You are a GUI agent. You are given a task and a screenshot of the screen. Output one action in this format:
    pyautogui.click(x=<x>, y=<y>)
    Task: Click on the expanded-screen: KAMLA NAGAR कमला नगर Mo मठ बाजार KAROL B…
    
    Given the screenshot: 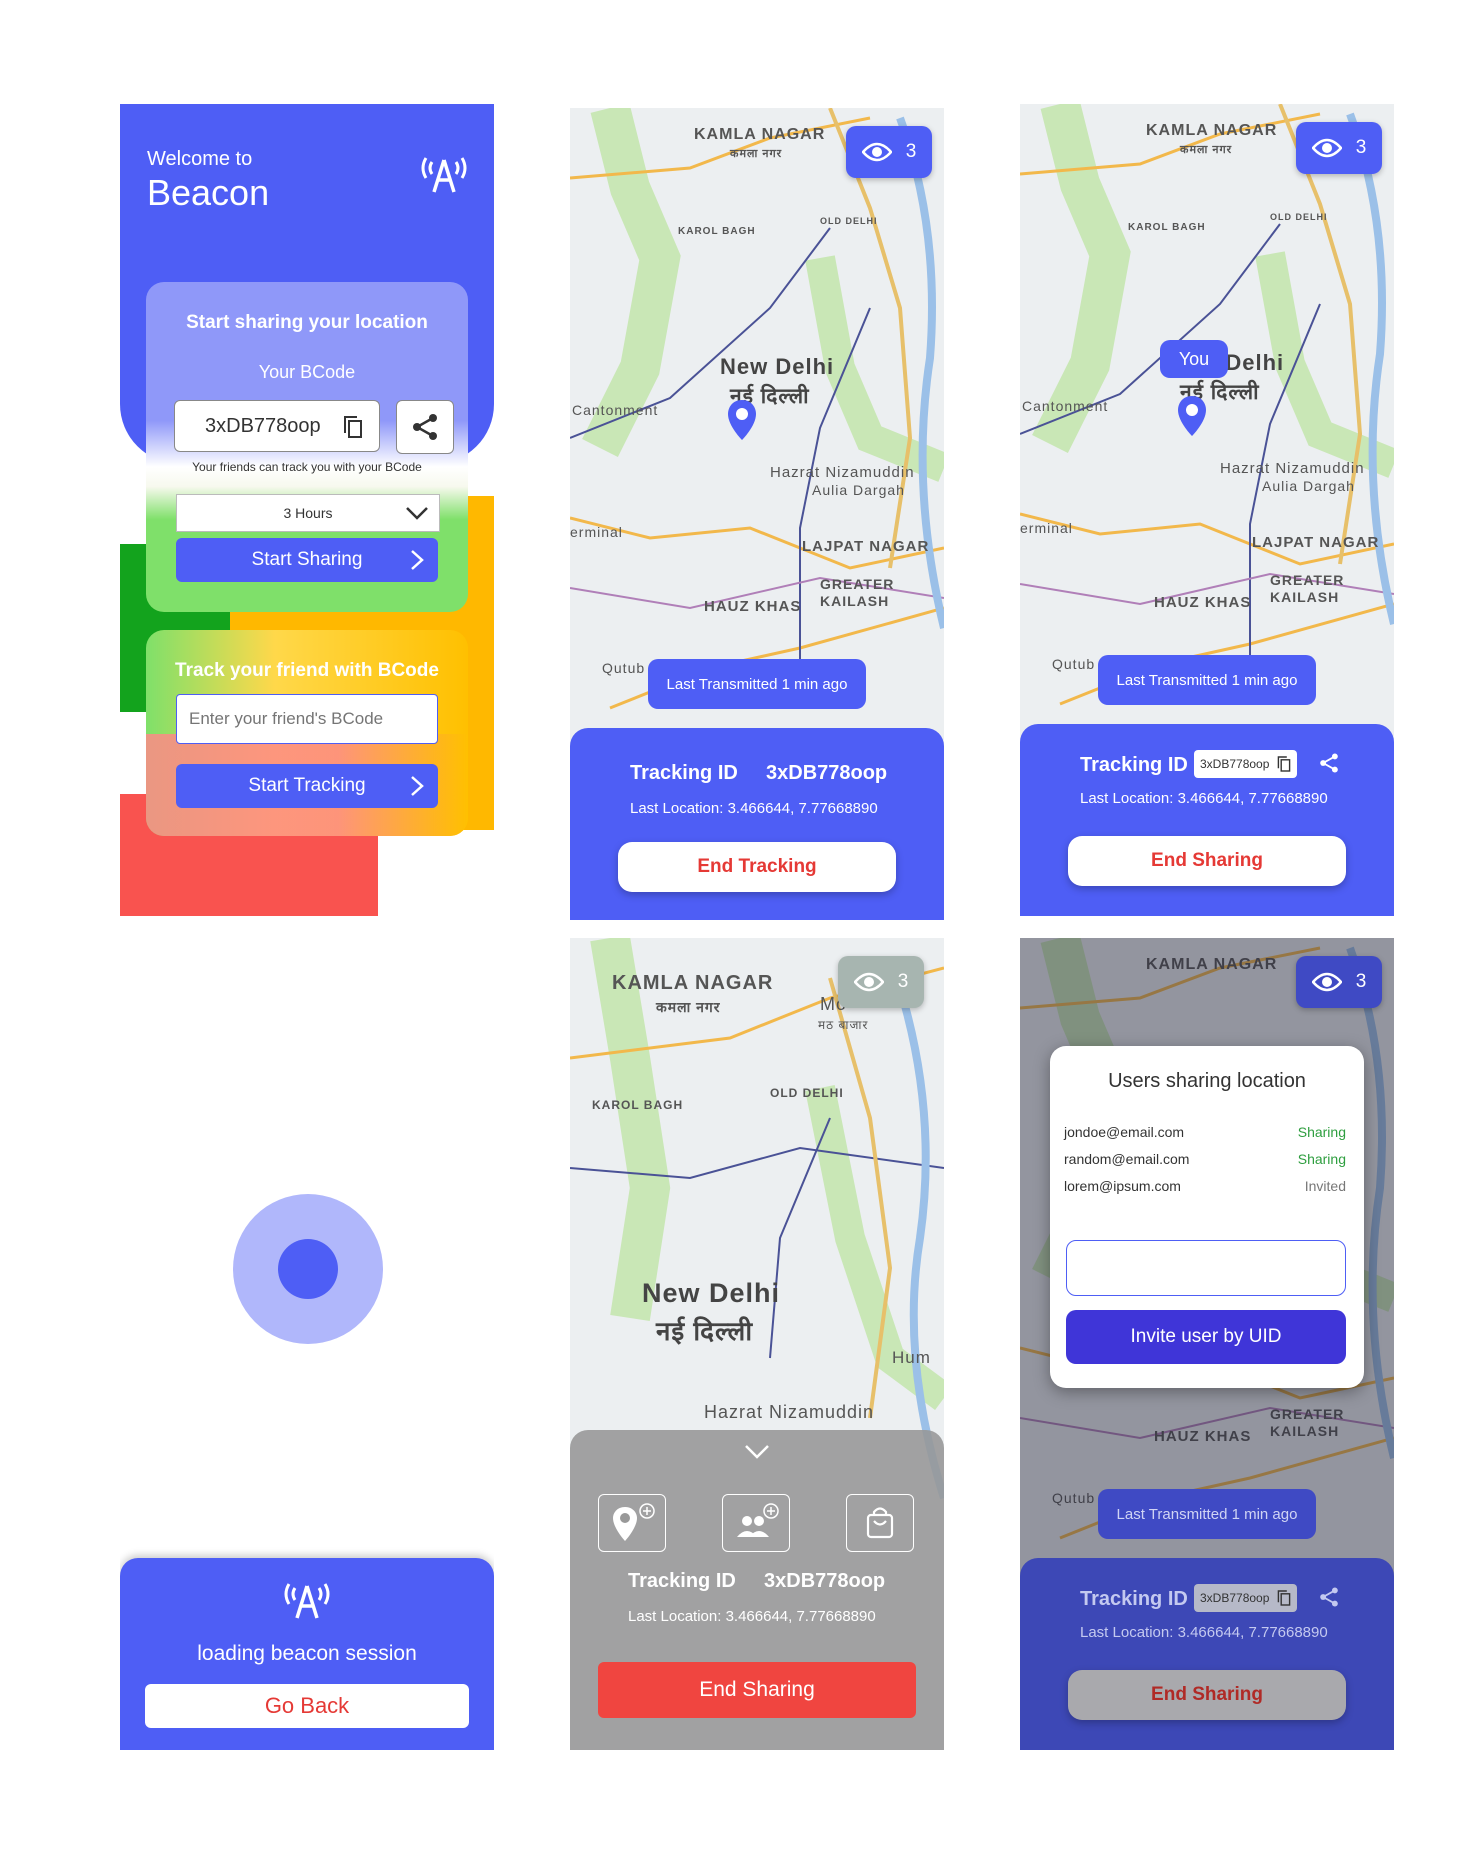 What is the action you would take?
    pyautogui.click(x=757, y=1344)
    